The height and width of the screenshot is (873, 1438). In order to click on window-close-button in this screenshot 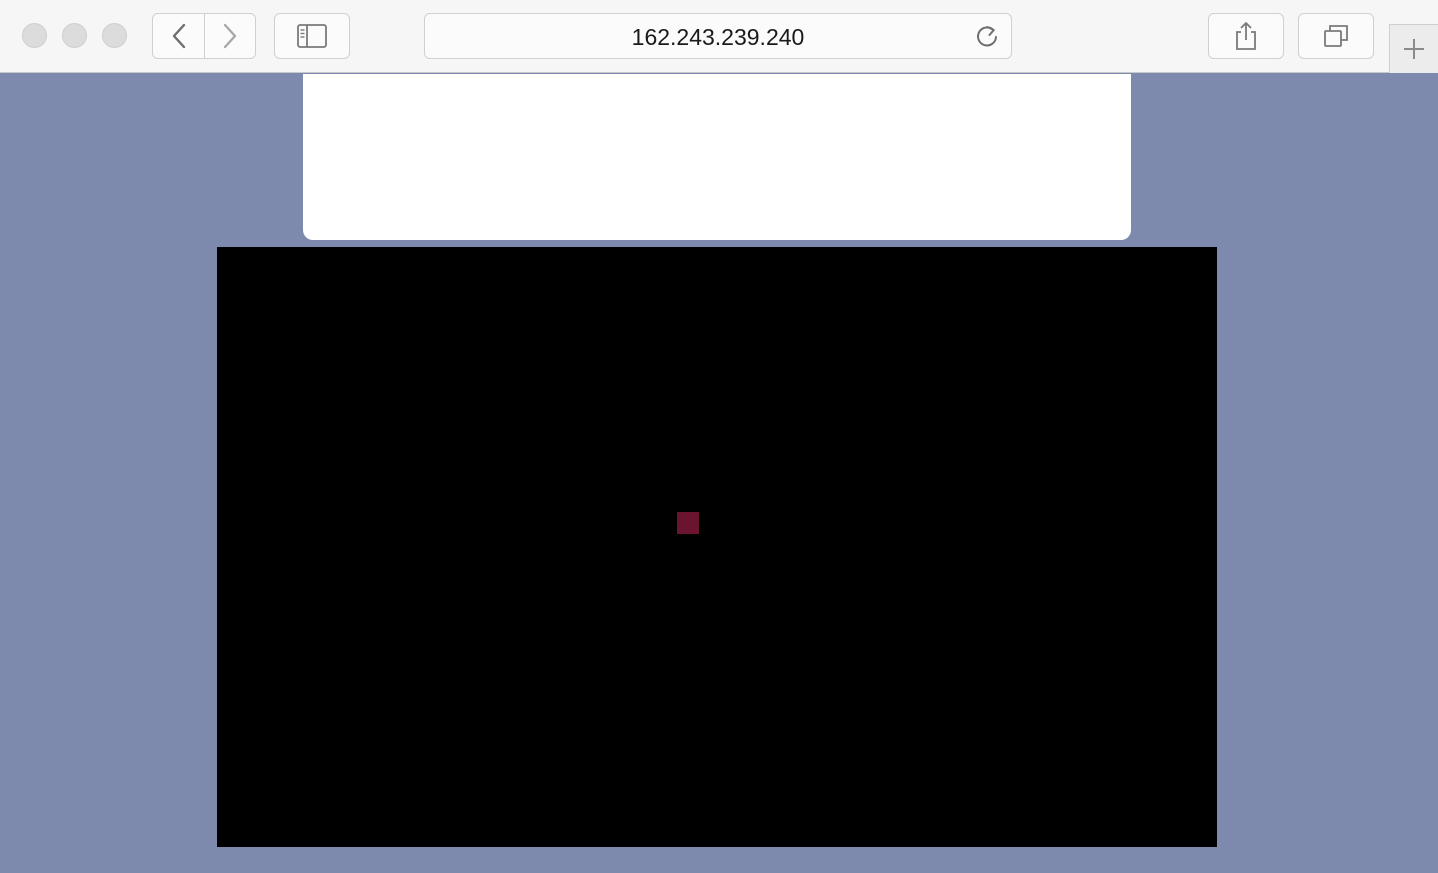, I will do `click(34, 35)`.